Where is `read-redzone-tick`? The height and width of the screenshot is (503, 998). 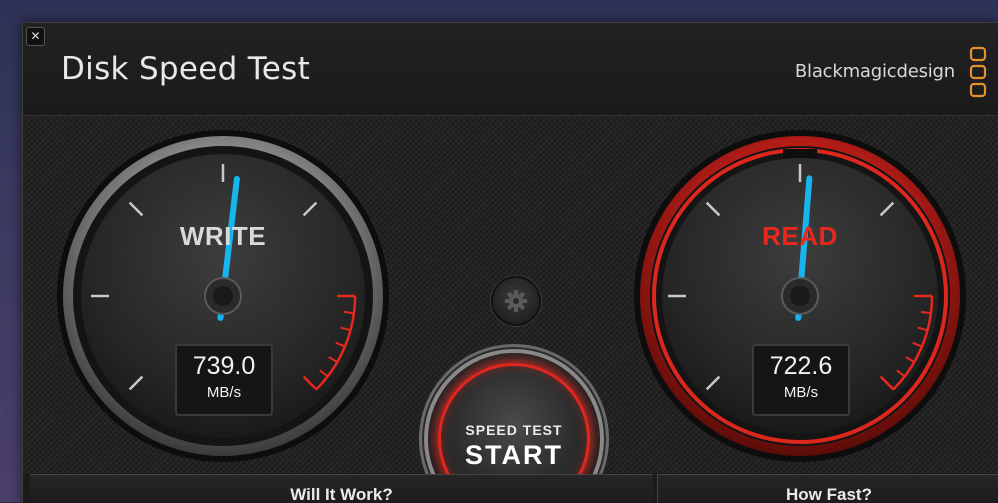 read-redzone-tick is located at coordinates (926, 312).